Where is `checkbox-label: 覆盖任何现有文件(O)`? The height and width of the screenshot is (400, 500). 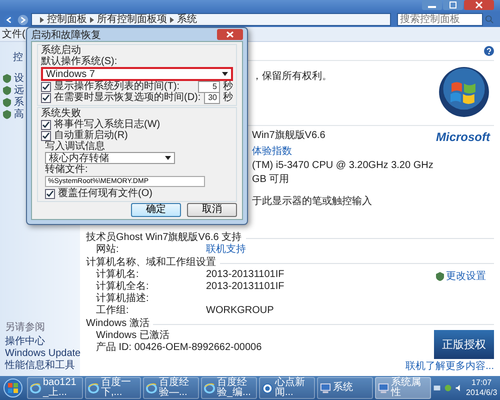 checkbox-label: 覆盖任何现有文件(O) is located at coordinates (105, 193).